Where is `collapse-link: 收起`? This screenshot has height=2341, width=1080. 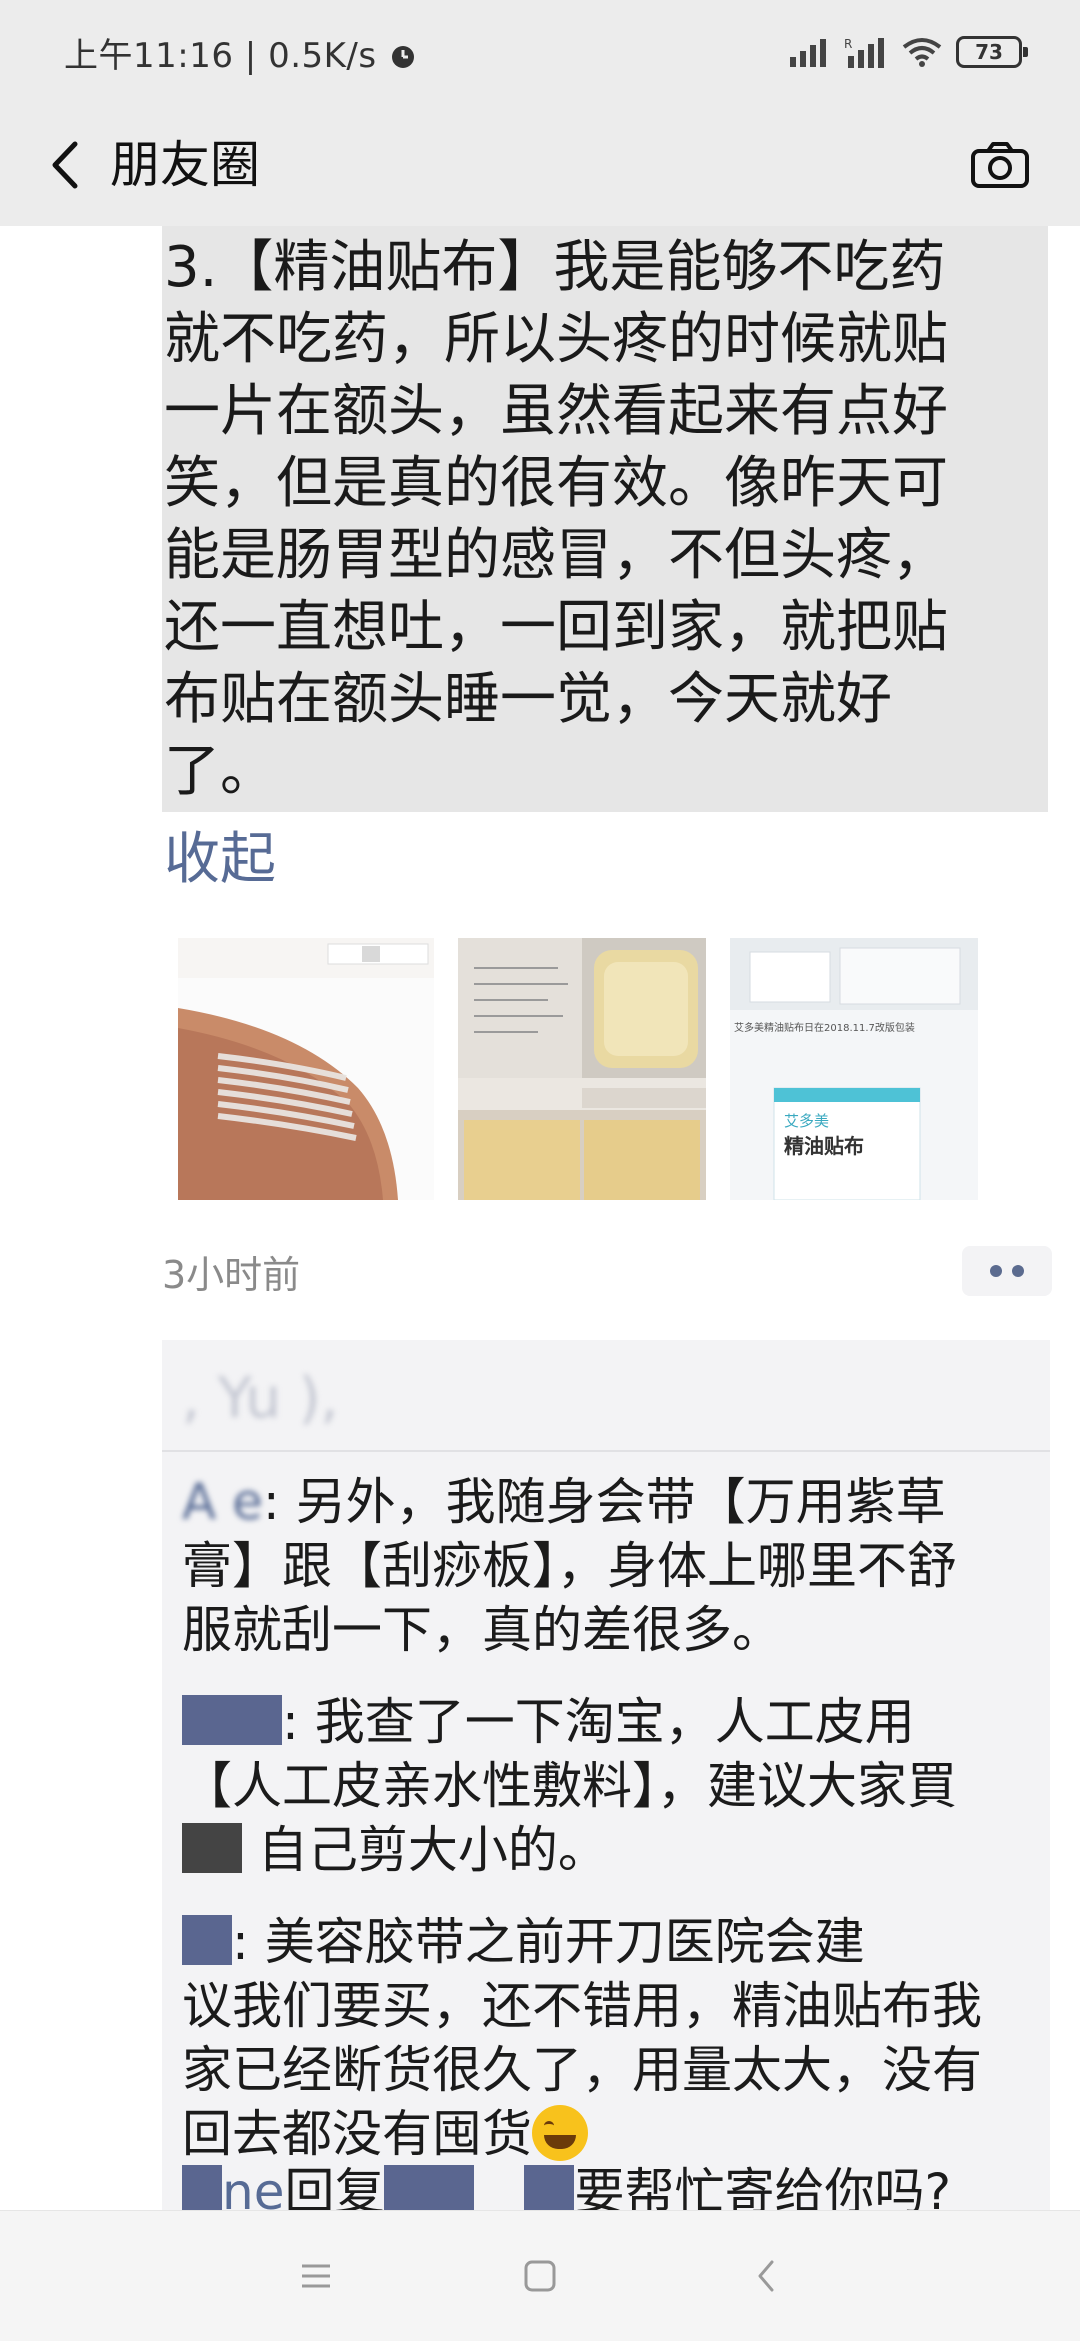
collapse-link: 收起 is located at coordinates (220, 860).